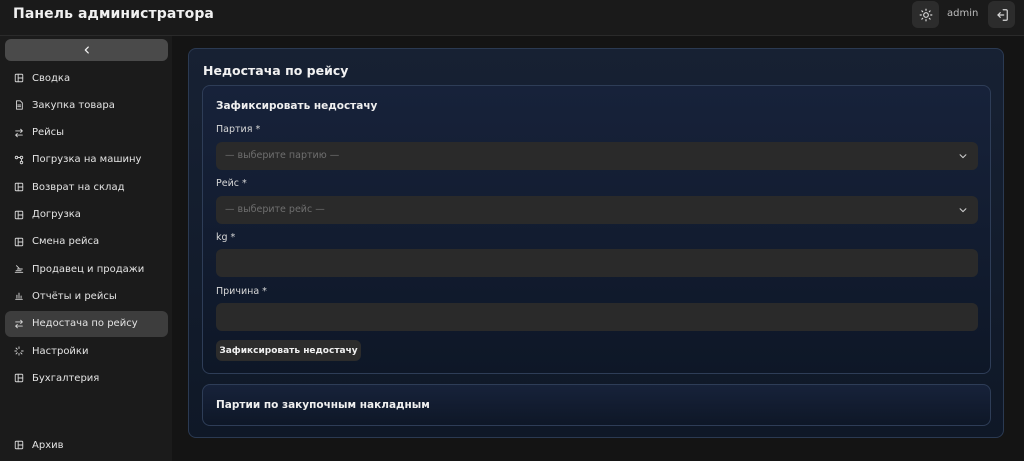  I want to click on sidebar-item: Возврат на склад, so click(86, 187).